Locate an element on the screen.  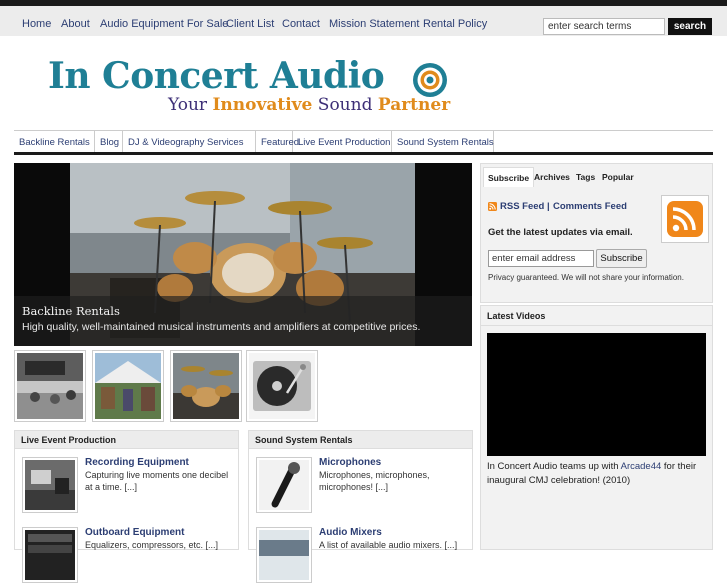
arcade44-link: Arcade44 is located at coordinates (641, 466).